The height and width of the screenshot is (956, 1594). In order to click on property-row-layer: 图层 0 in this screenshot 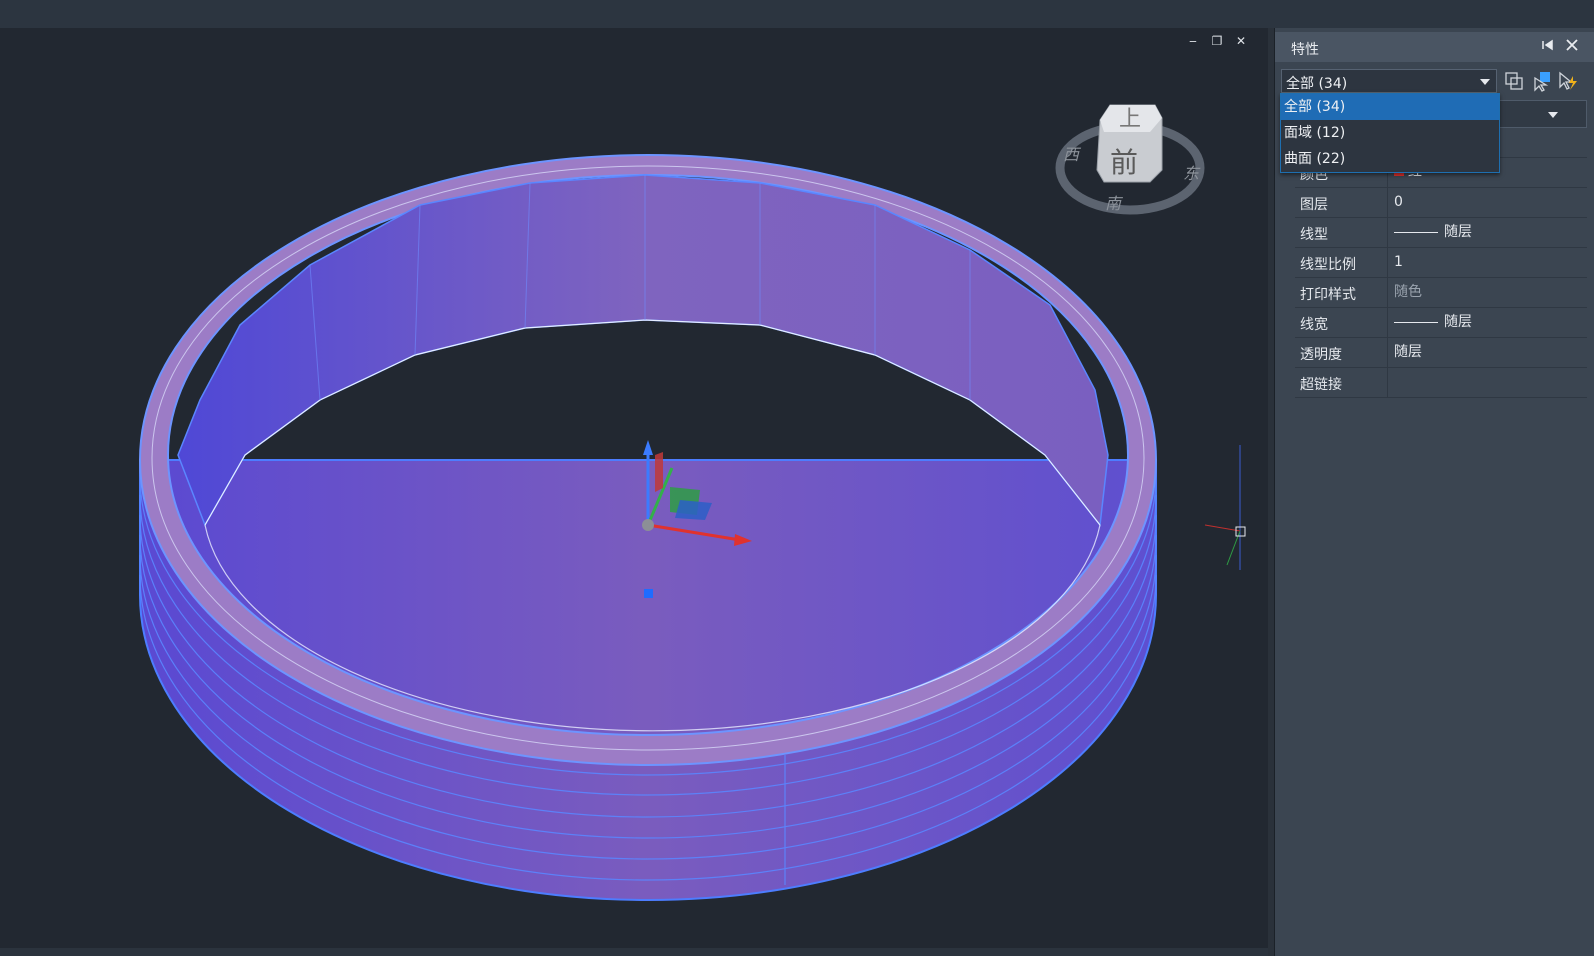, I will do `click(1441, 203)`.